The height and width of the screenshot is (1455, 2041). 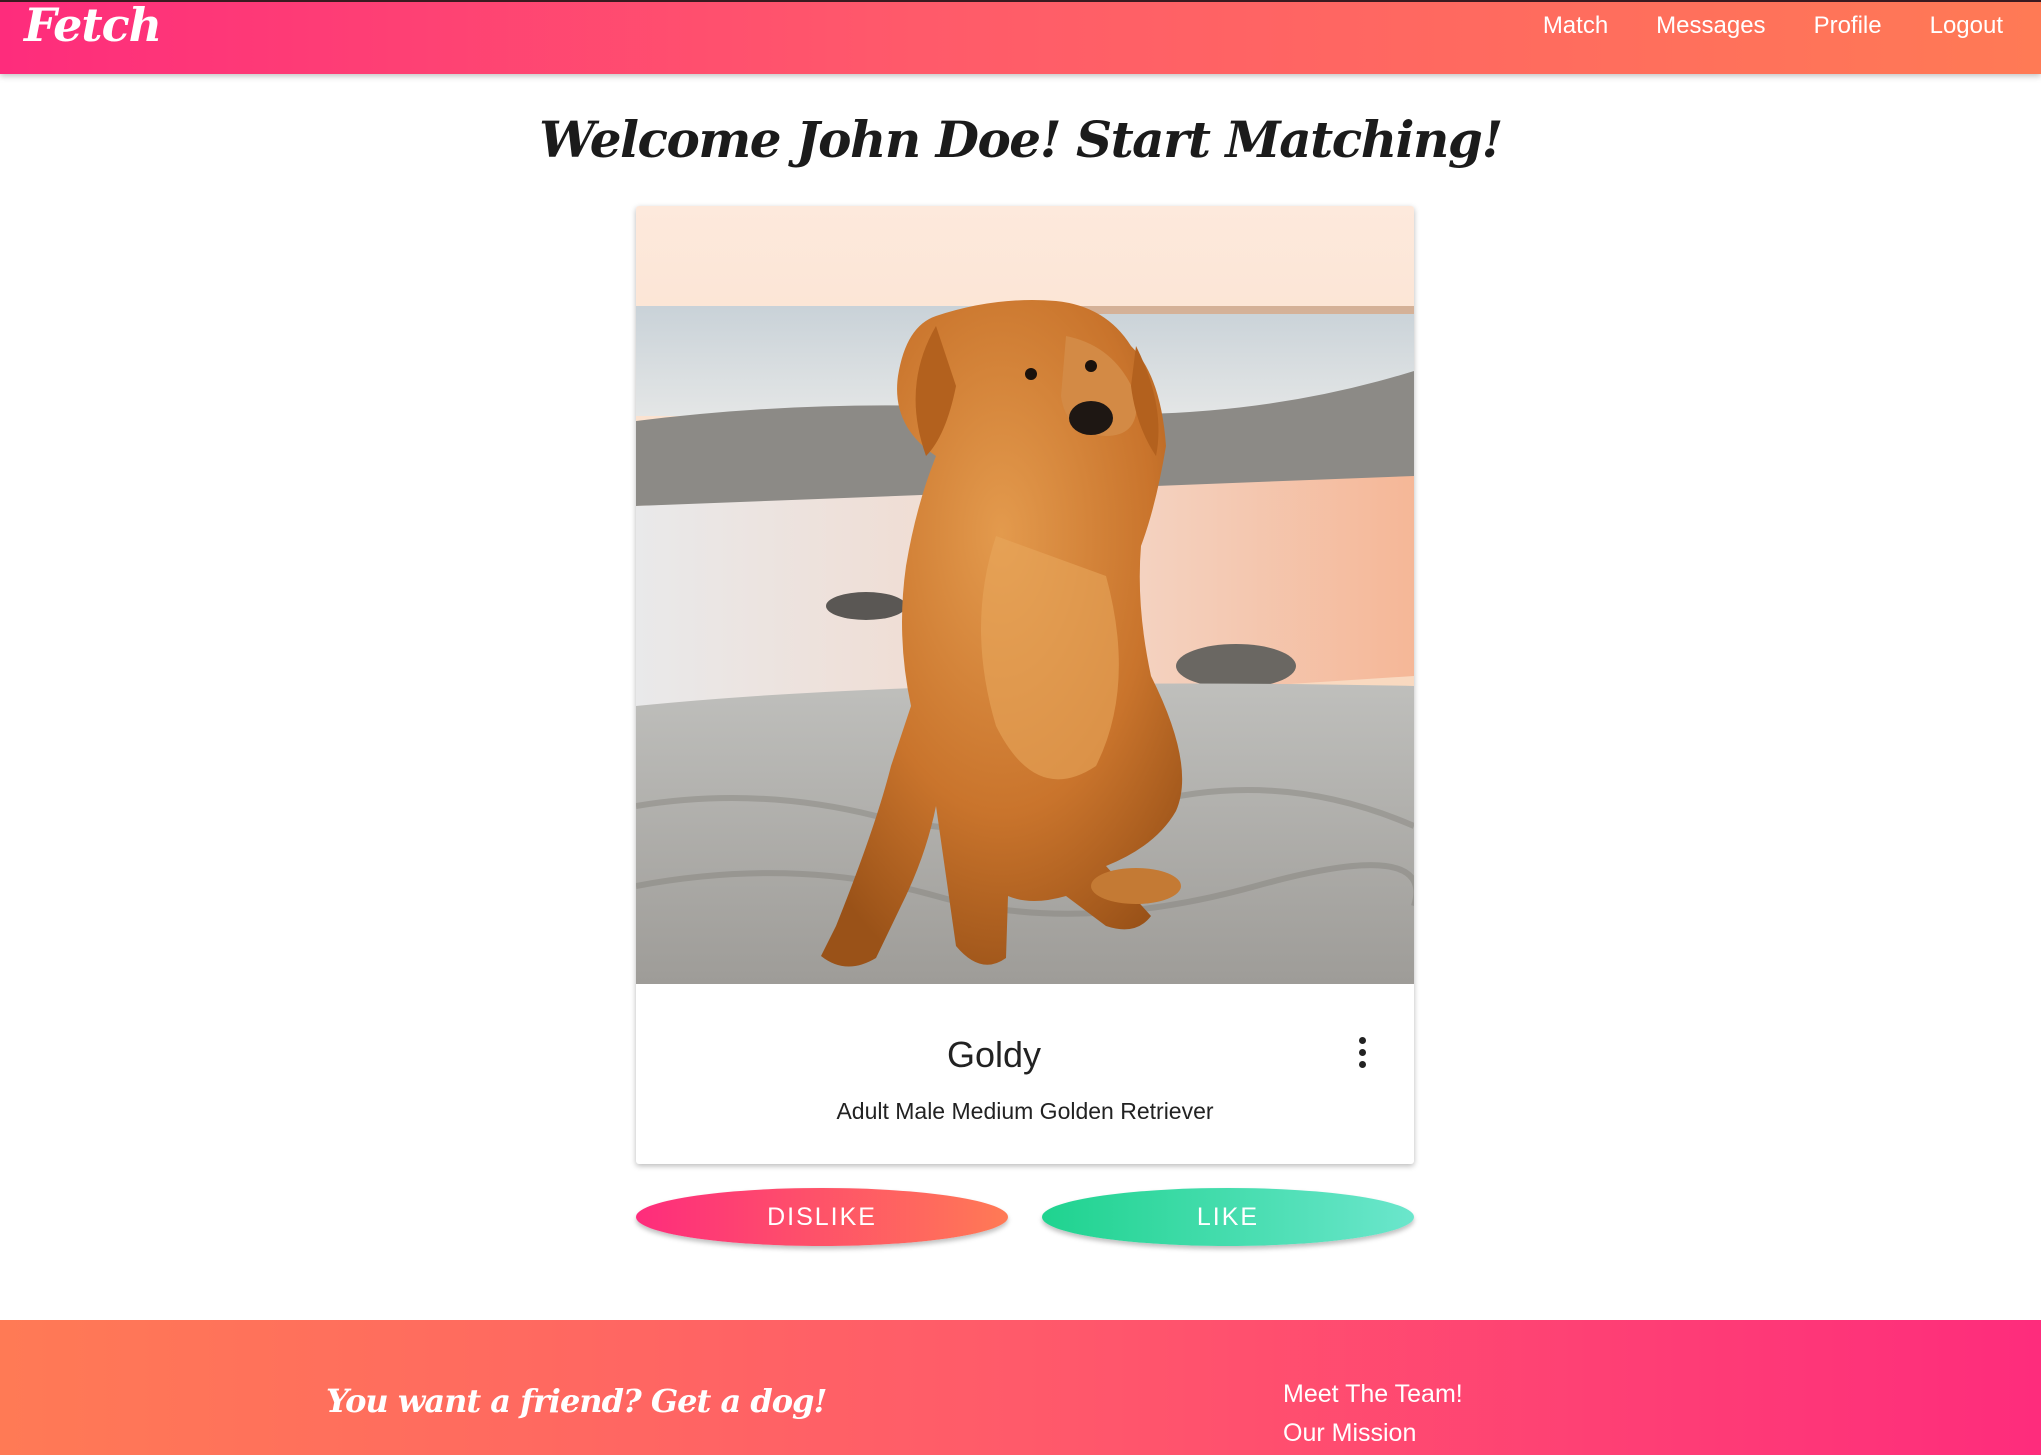 I want to click on dog-name: Goldy, so click(x=994, y=1054).